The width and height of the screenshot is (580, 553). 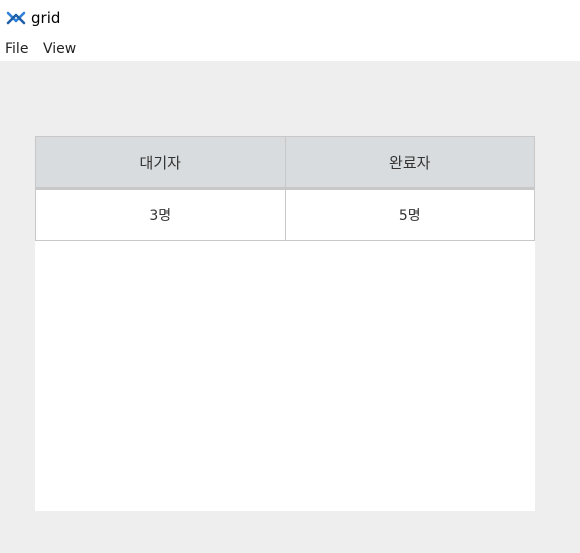 I want to click on menu-view: View, so click(x=59, y=49).